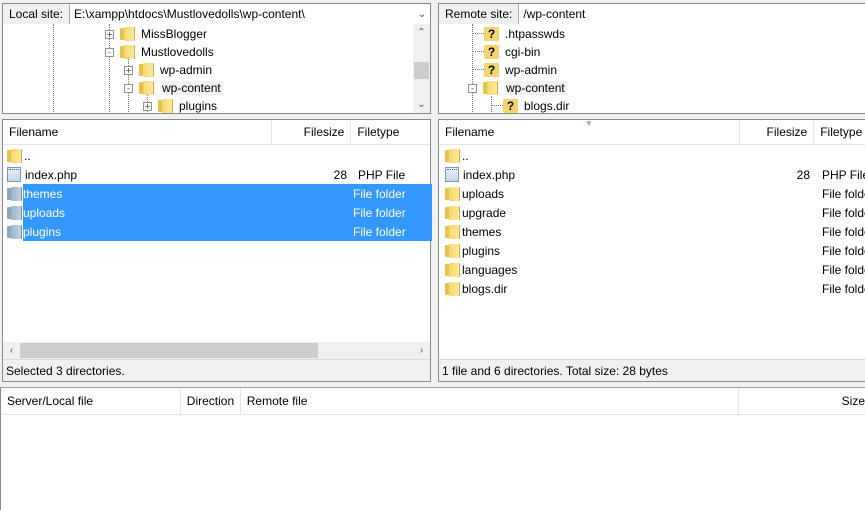  What do you see at coordinates (91, 401) in the screenshot?
I see `column-server-local-file: Server/Local file` at bounding box center [91, 401].